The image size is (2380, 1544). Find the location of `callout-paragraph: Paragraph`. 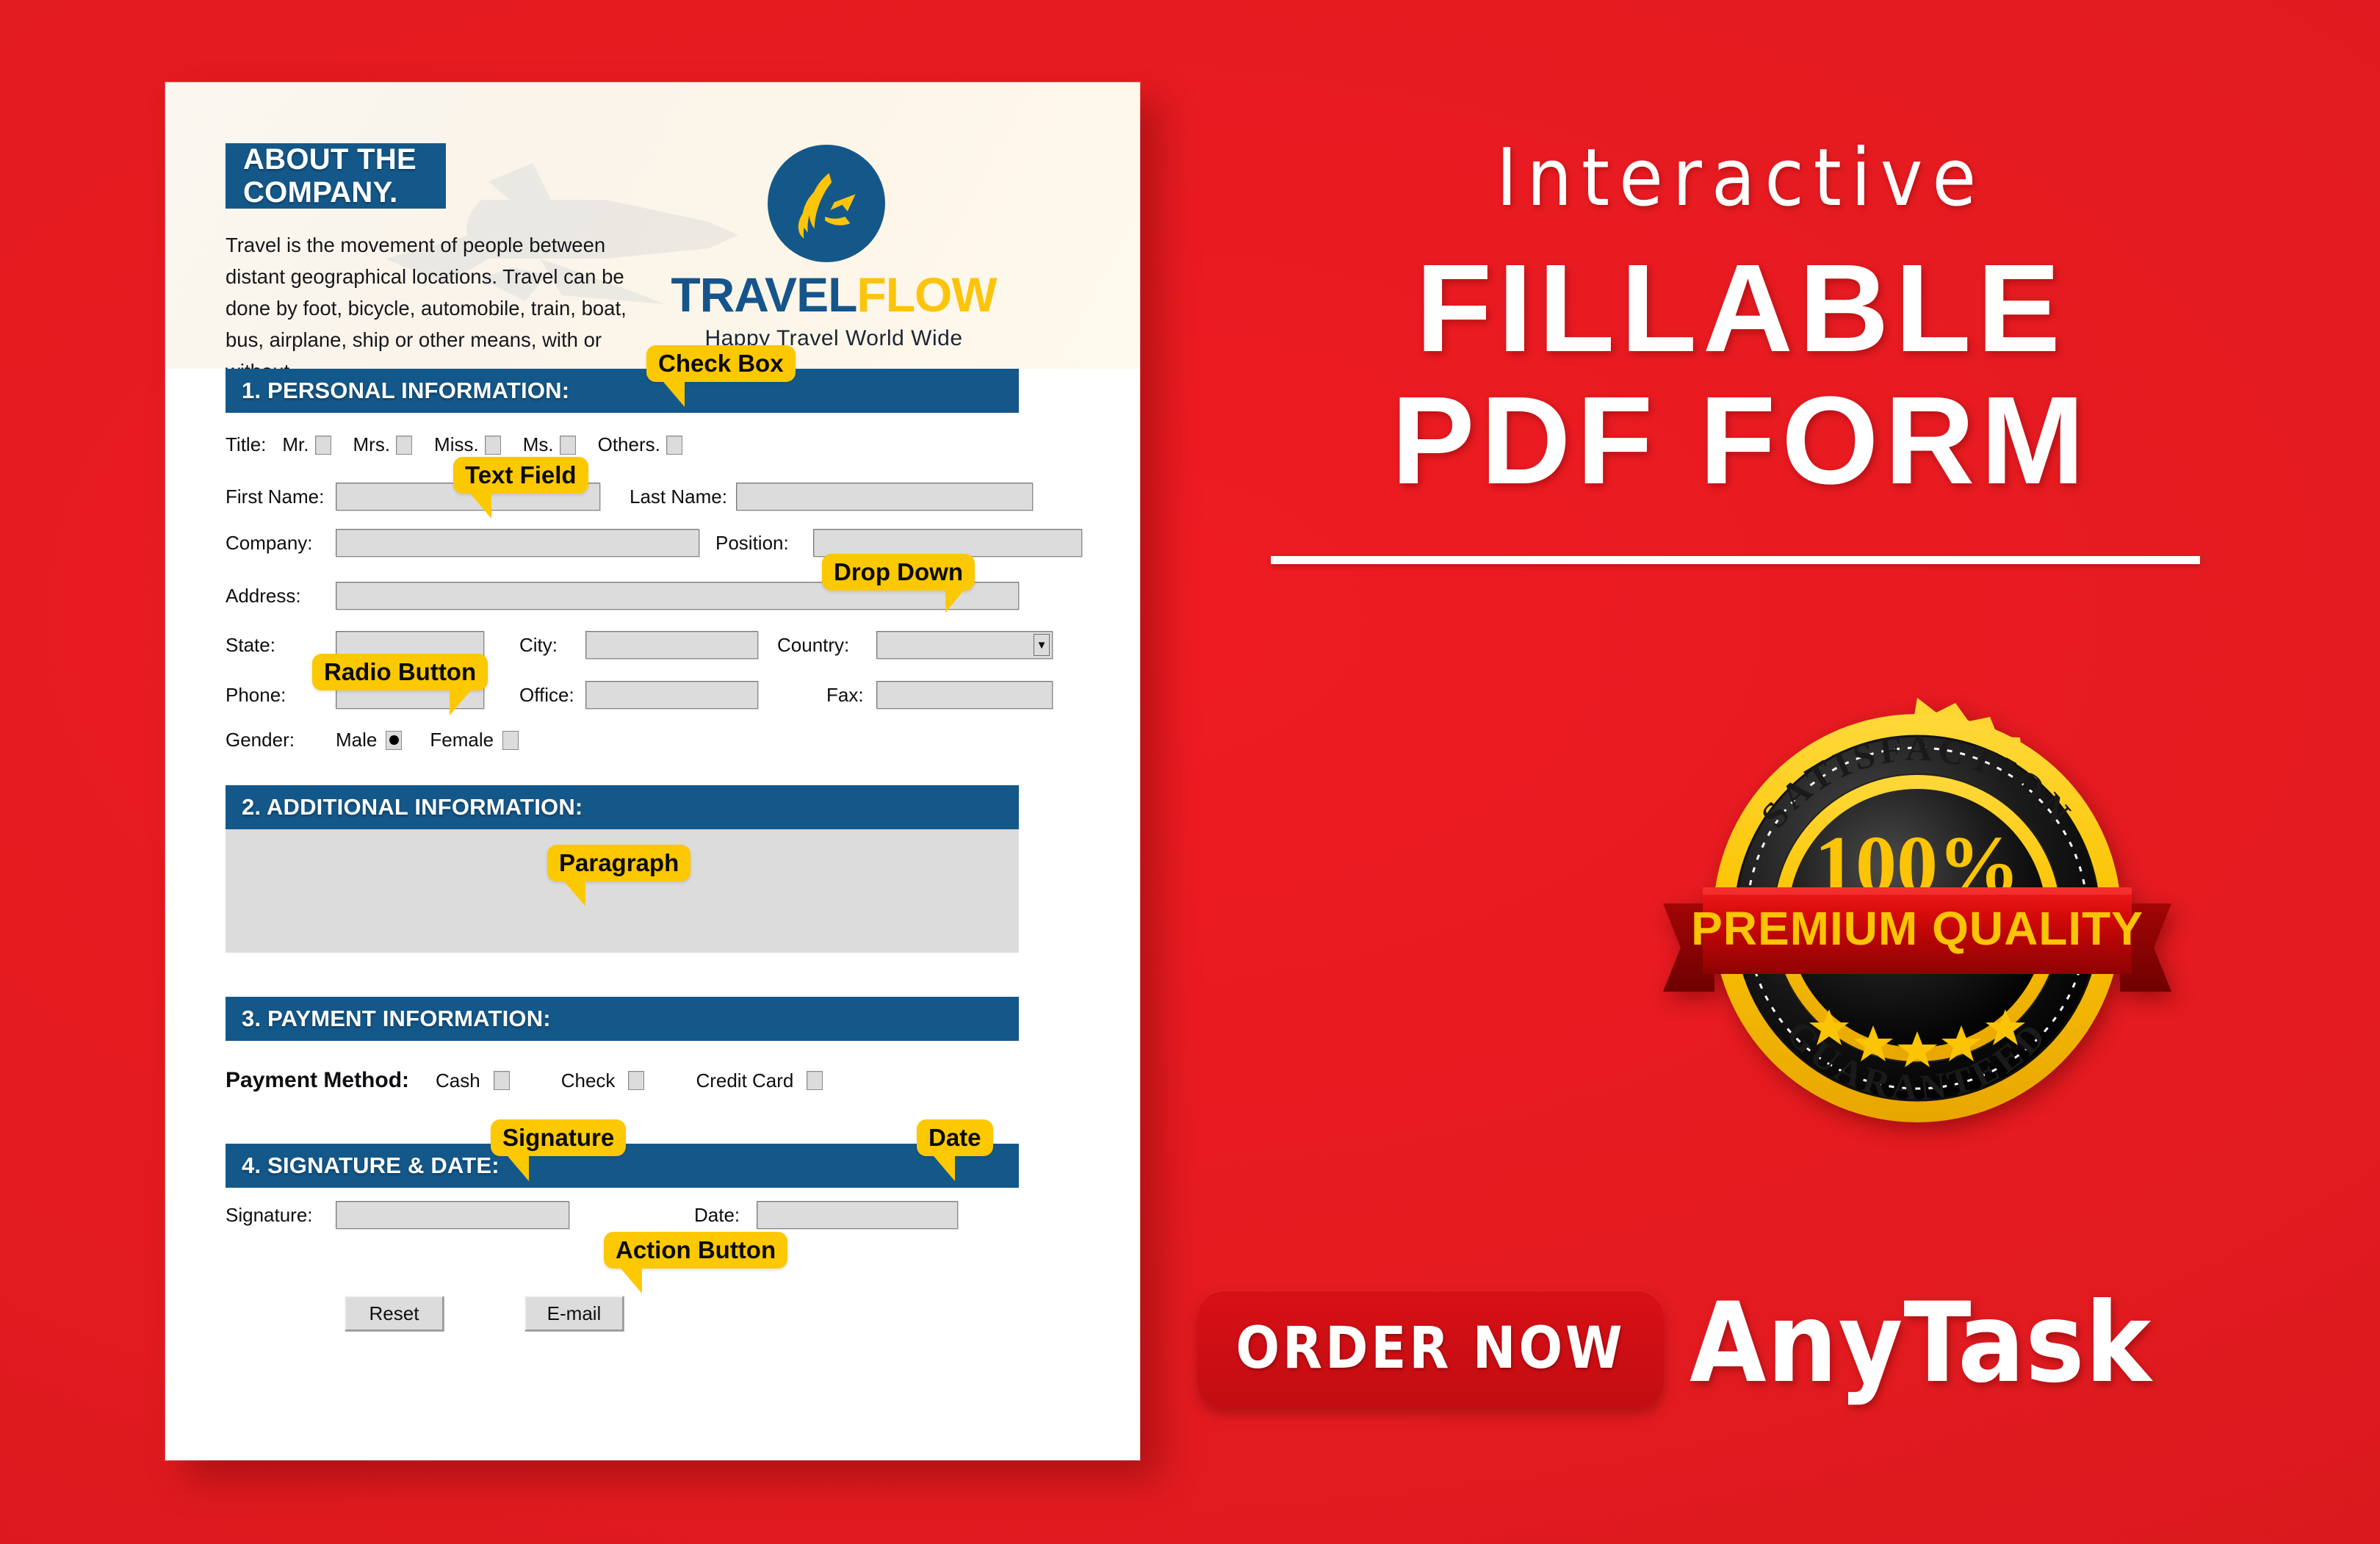

callout-paragraph: Paragraph is located at coordinates (619, 875).